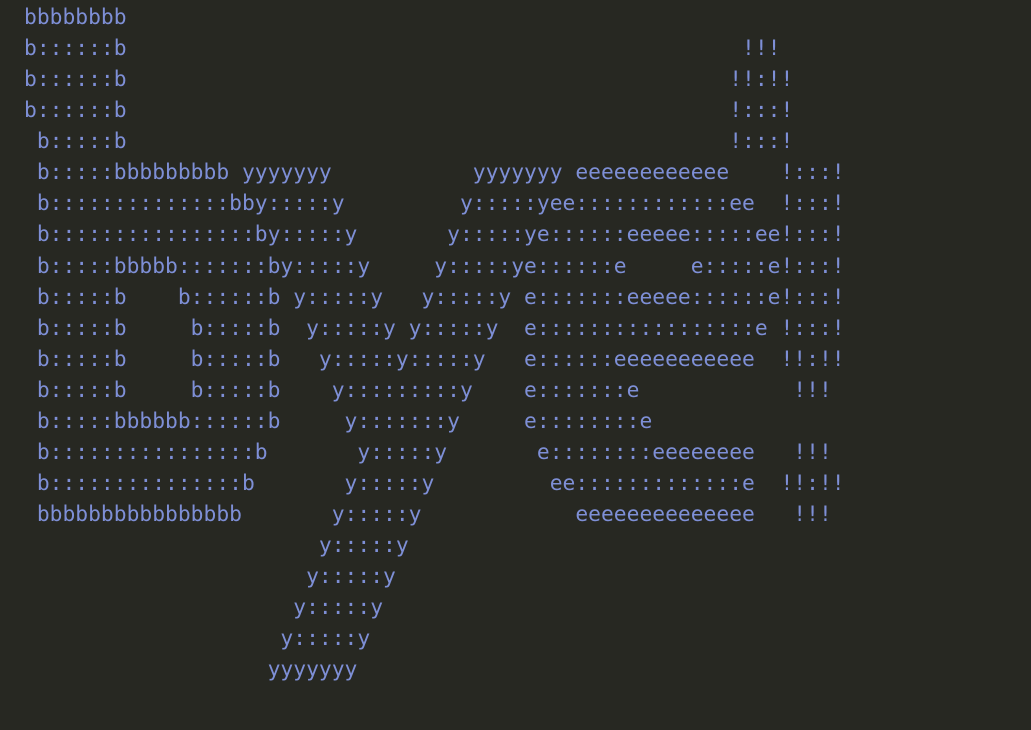 The width and height of the screenshot is (1031, 730). I want to click on ascii-art-line: b::::::b !:::!, so click(409, 111).